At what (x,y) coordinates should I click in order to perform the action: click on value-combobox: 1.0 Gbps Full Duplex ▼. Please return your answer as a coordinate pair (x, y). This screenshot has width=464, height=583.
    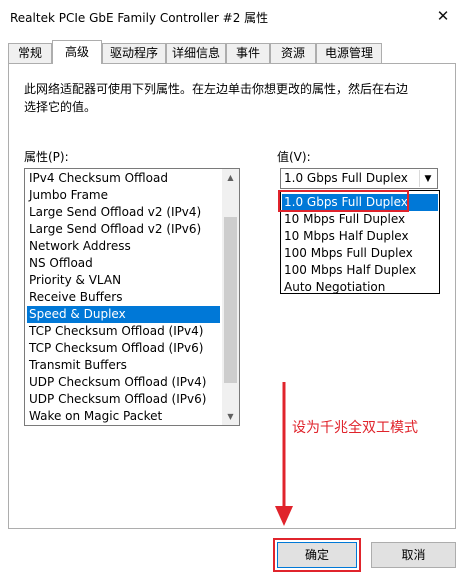
    Looking at the image, I should click on (359, 178).